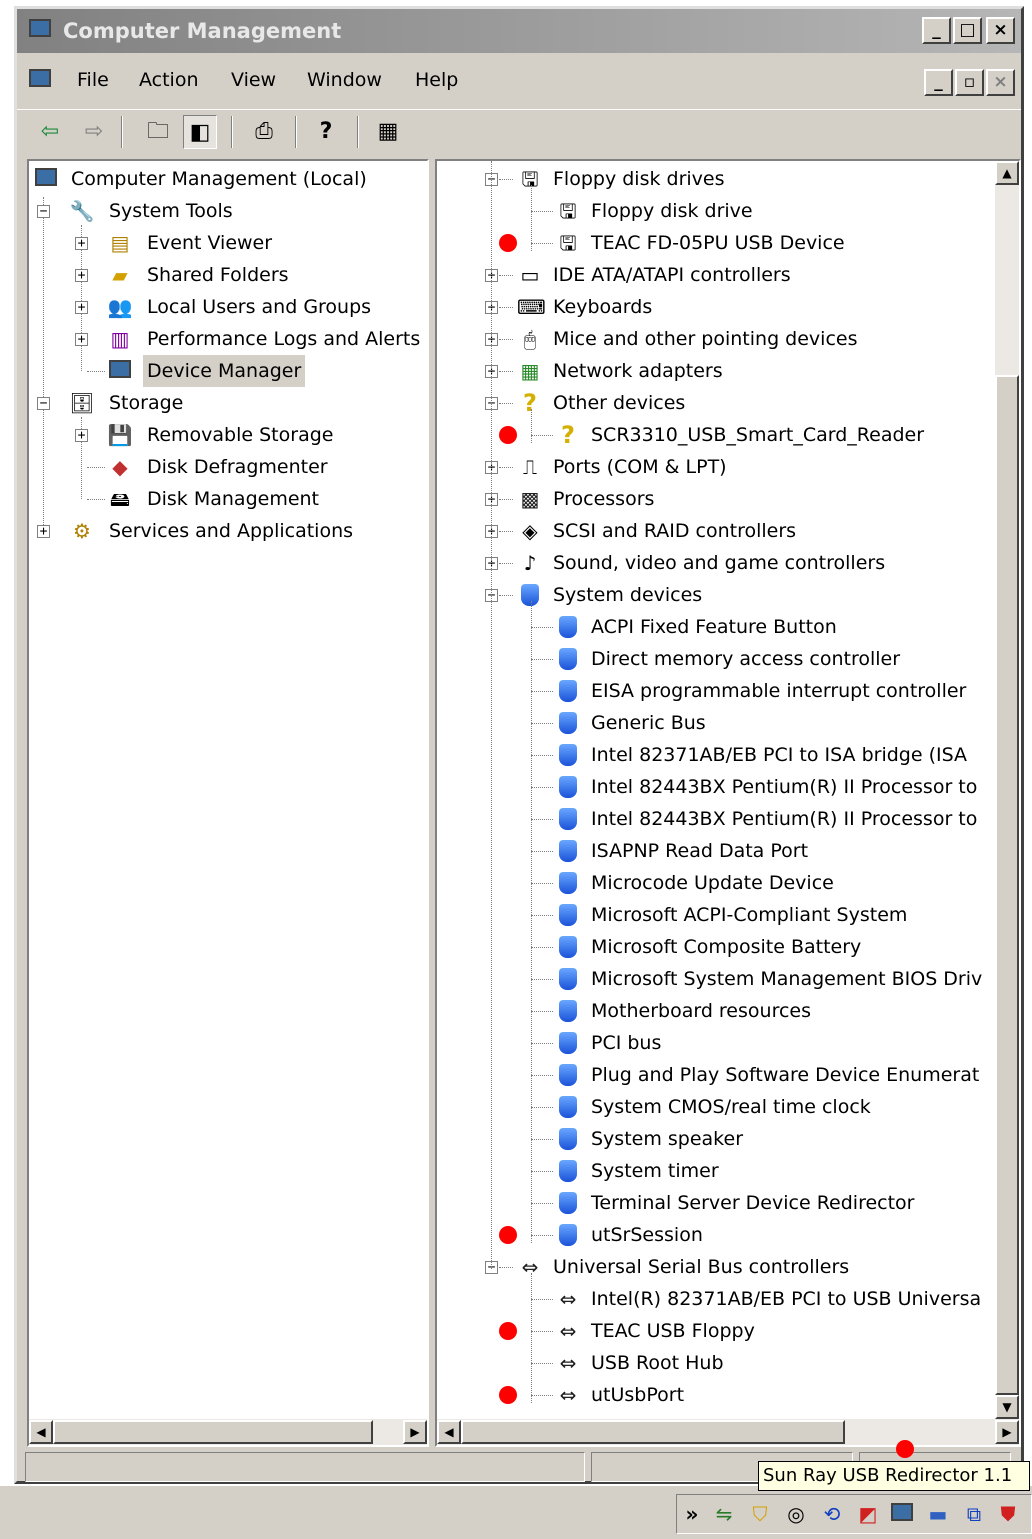 This screenshot has height=1539, width=1032. What do you see at coordinates (228, 435) in the screenshot?
I see `tree-removable-storage: + 💾 Removable Storage` at bounding box center [228, 435].